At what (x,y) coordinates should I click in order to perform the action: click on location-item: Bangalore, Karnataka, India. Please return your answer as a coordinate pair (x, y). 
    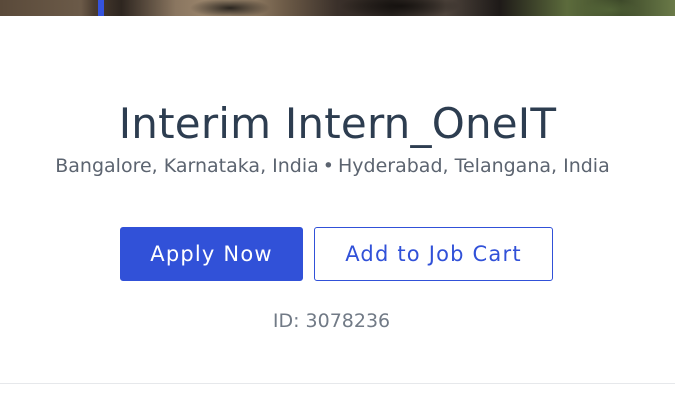
    Looking at the image, I should click on (187, 166).